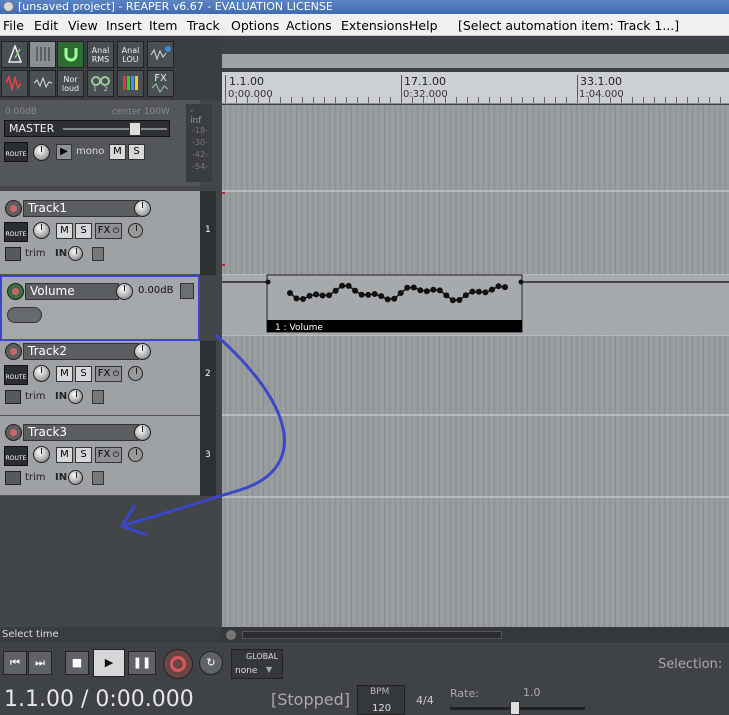 The image size is (729, 715). I want to click on master-volume-slider, so click(115, 129).